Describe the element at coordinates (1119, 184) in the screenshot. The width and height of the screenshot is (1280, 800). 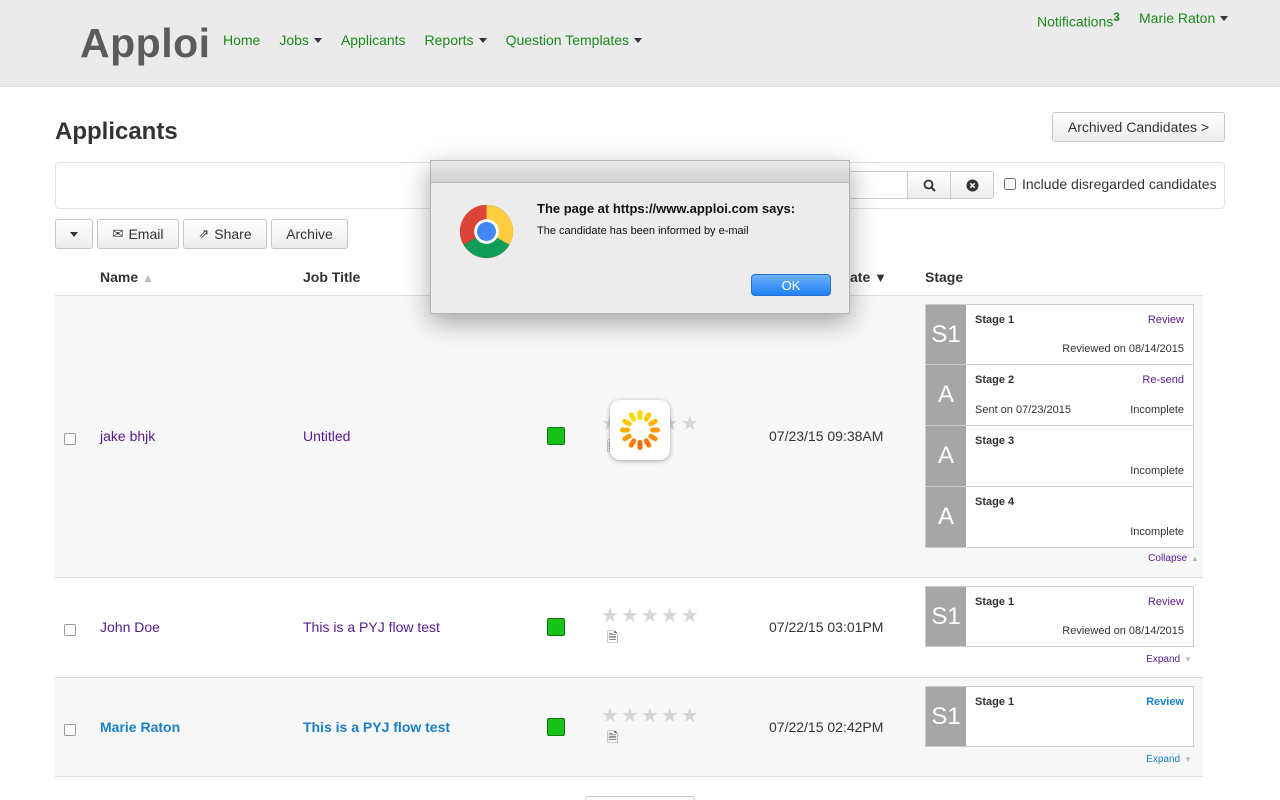
I see `include-disregarded-label: Include disregarded candidates` at that location.